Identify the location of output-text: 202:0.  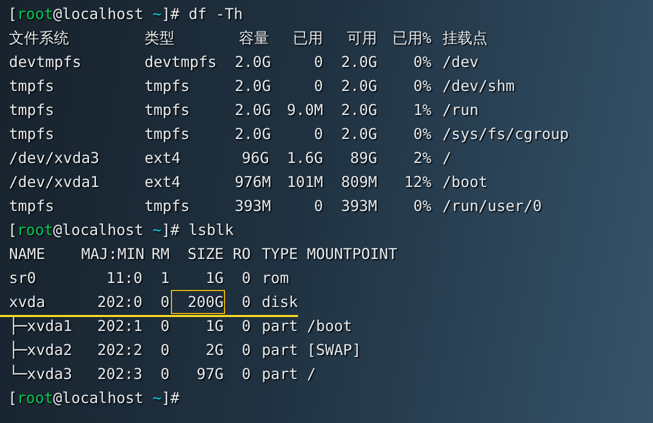
(120, 302).